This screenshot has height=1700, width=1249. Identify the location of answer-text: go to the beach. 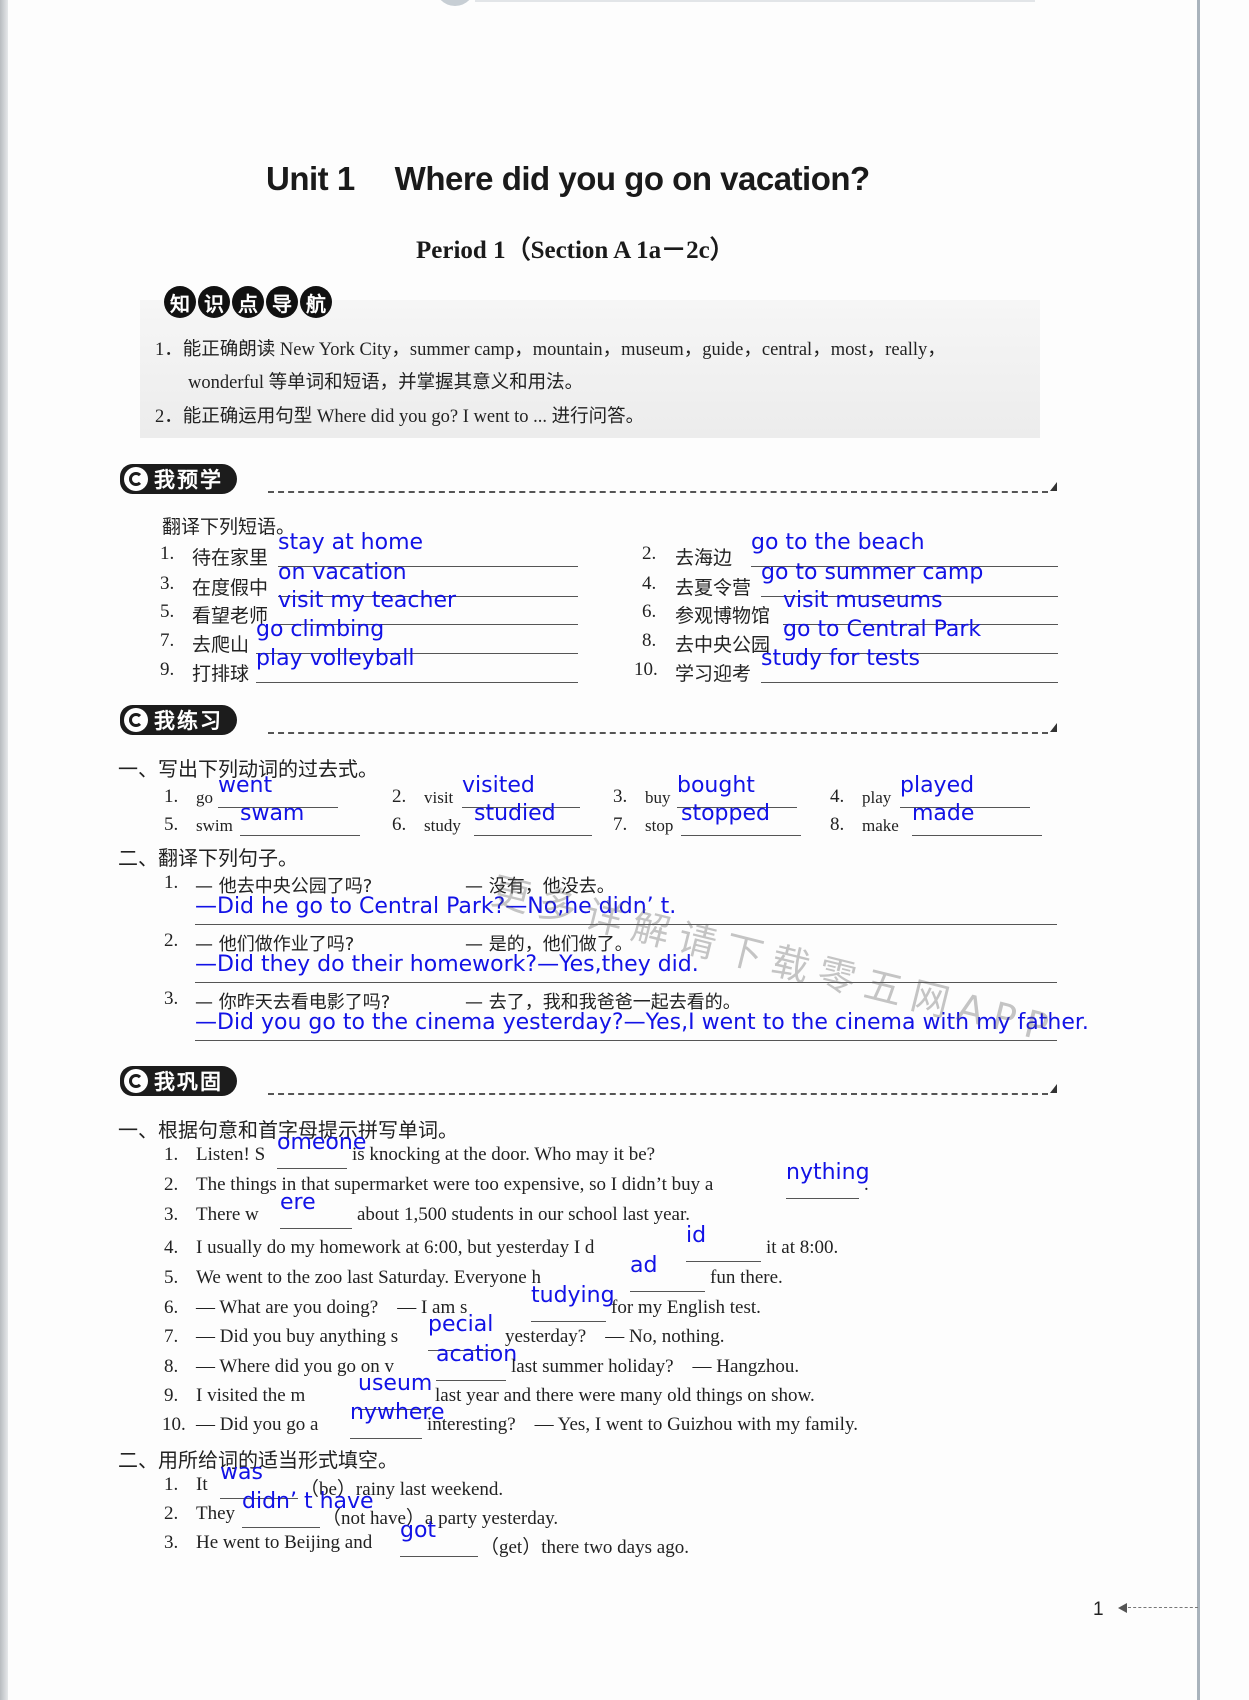
(838, 542).